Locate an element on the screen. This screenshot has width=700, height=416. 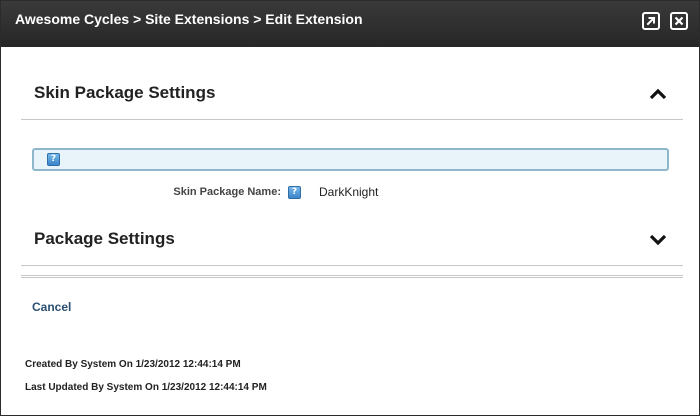
chevron-down-icon is located at coordinates (658, 240).